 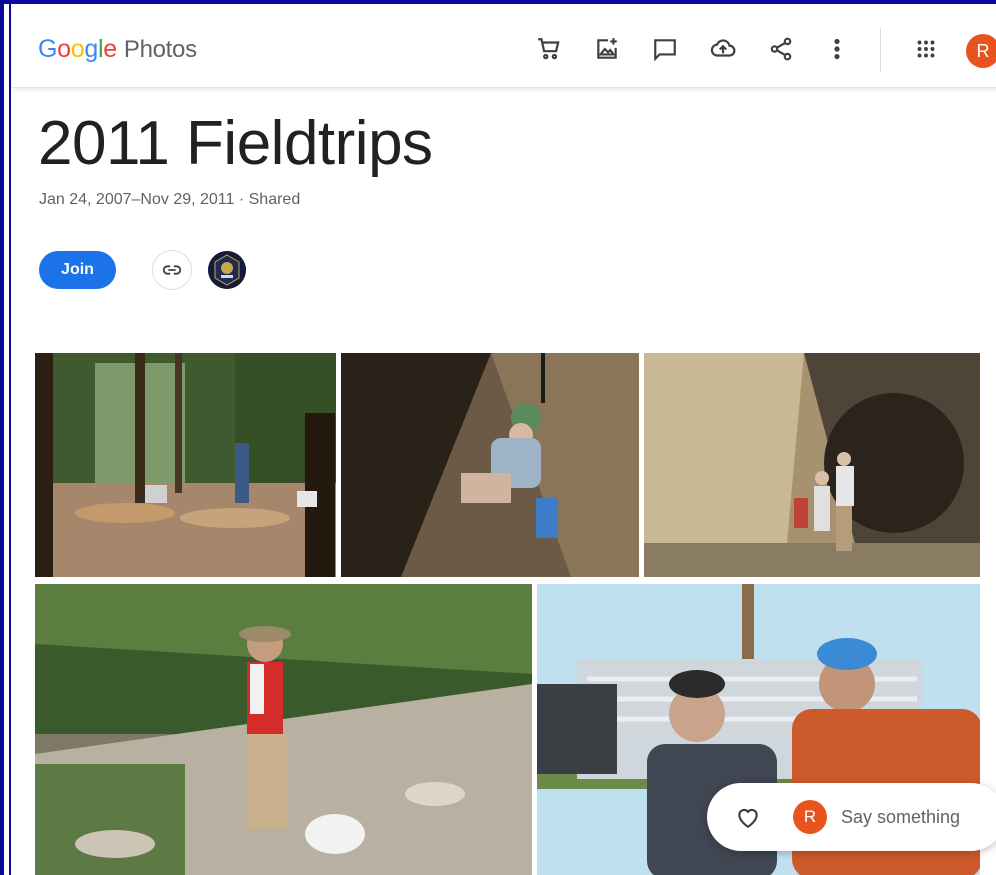 What do you see at coordinates (504, 48) in the screenshot?
I see `app-header: Google Photos R` at bounding box center [504, 48].